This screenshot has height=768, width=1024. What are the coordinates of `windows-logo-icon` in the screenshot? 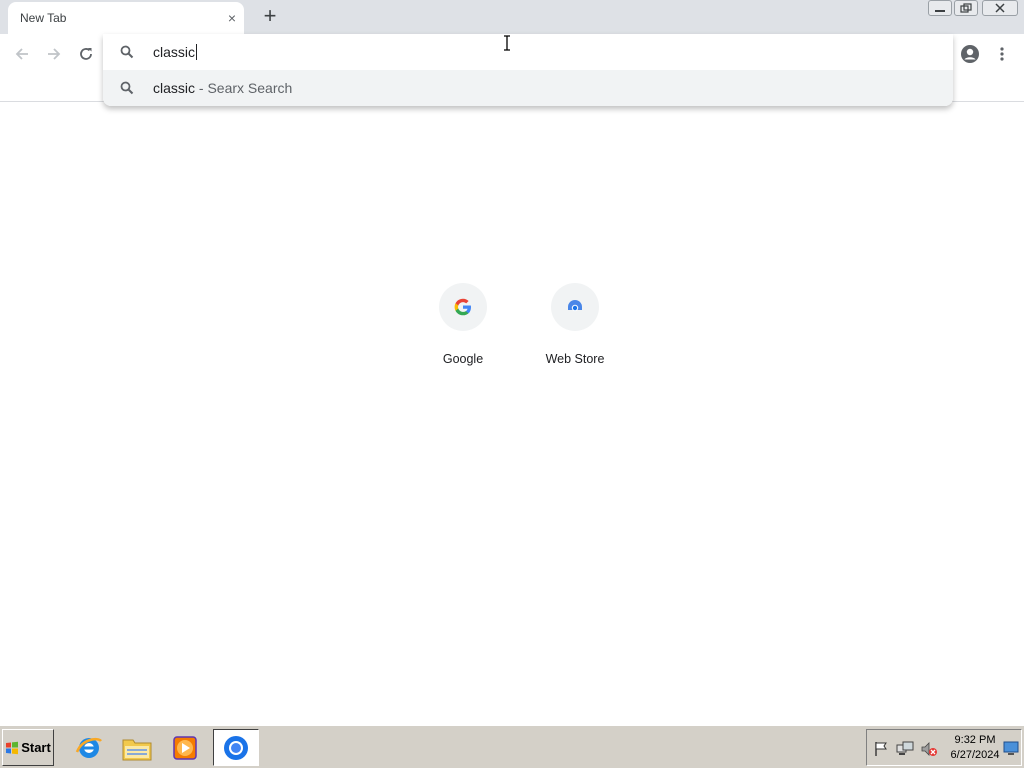 It's located at (12, 747).